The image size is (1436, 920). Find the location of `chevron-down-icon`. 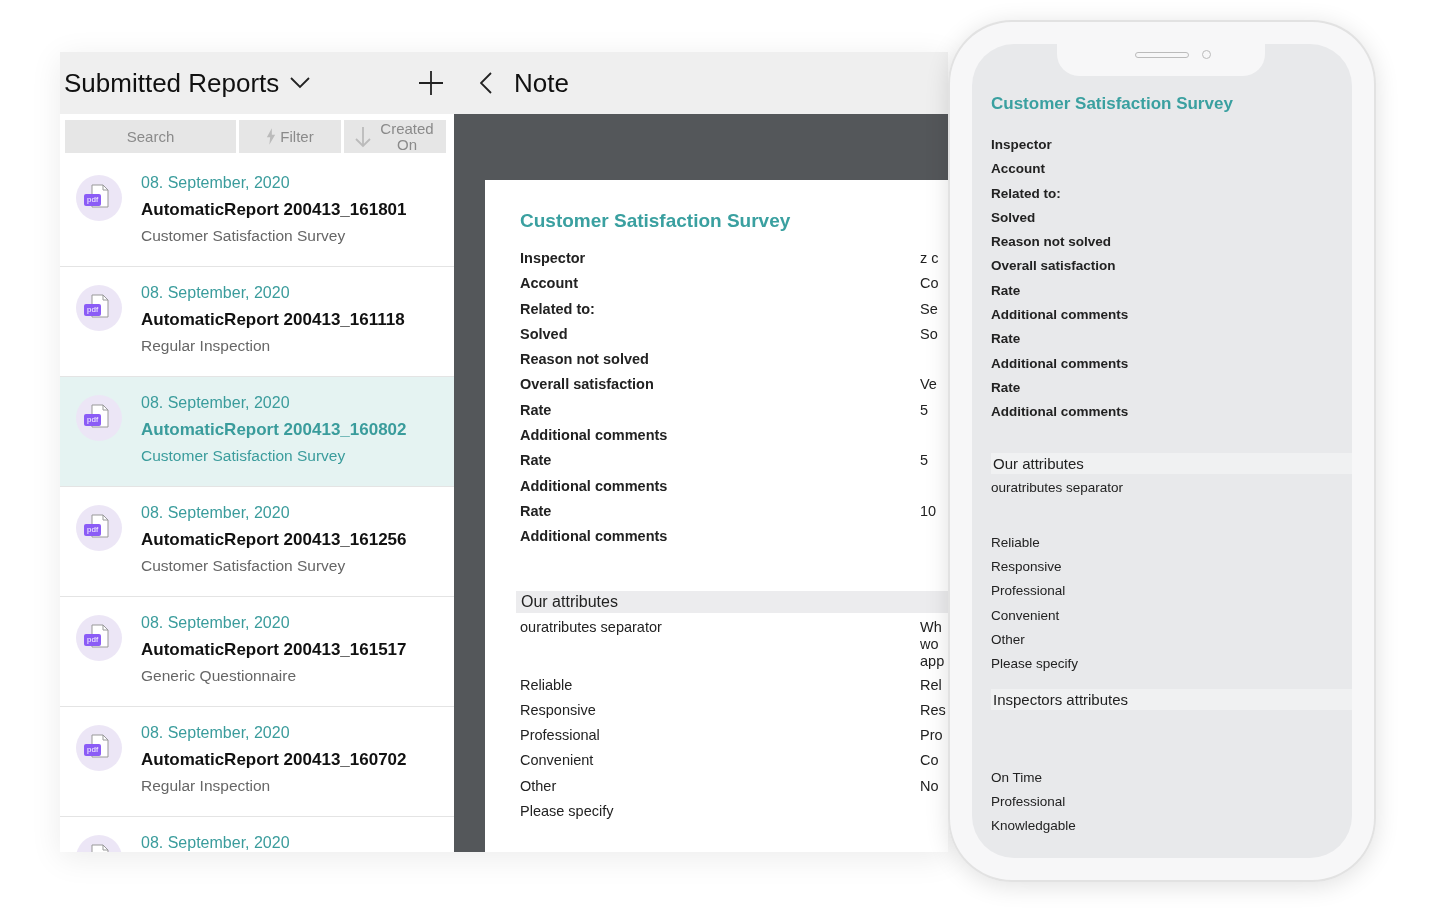

chevron-down-icon is located at coordinates (300, 83).